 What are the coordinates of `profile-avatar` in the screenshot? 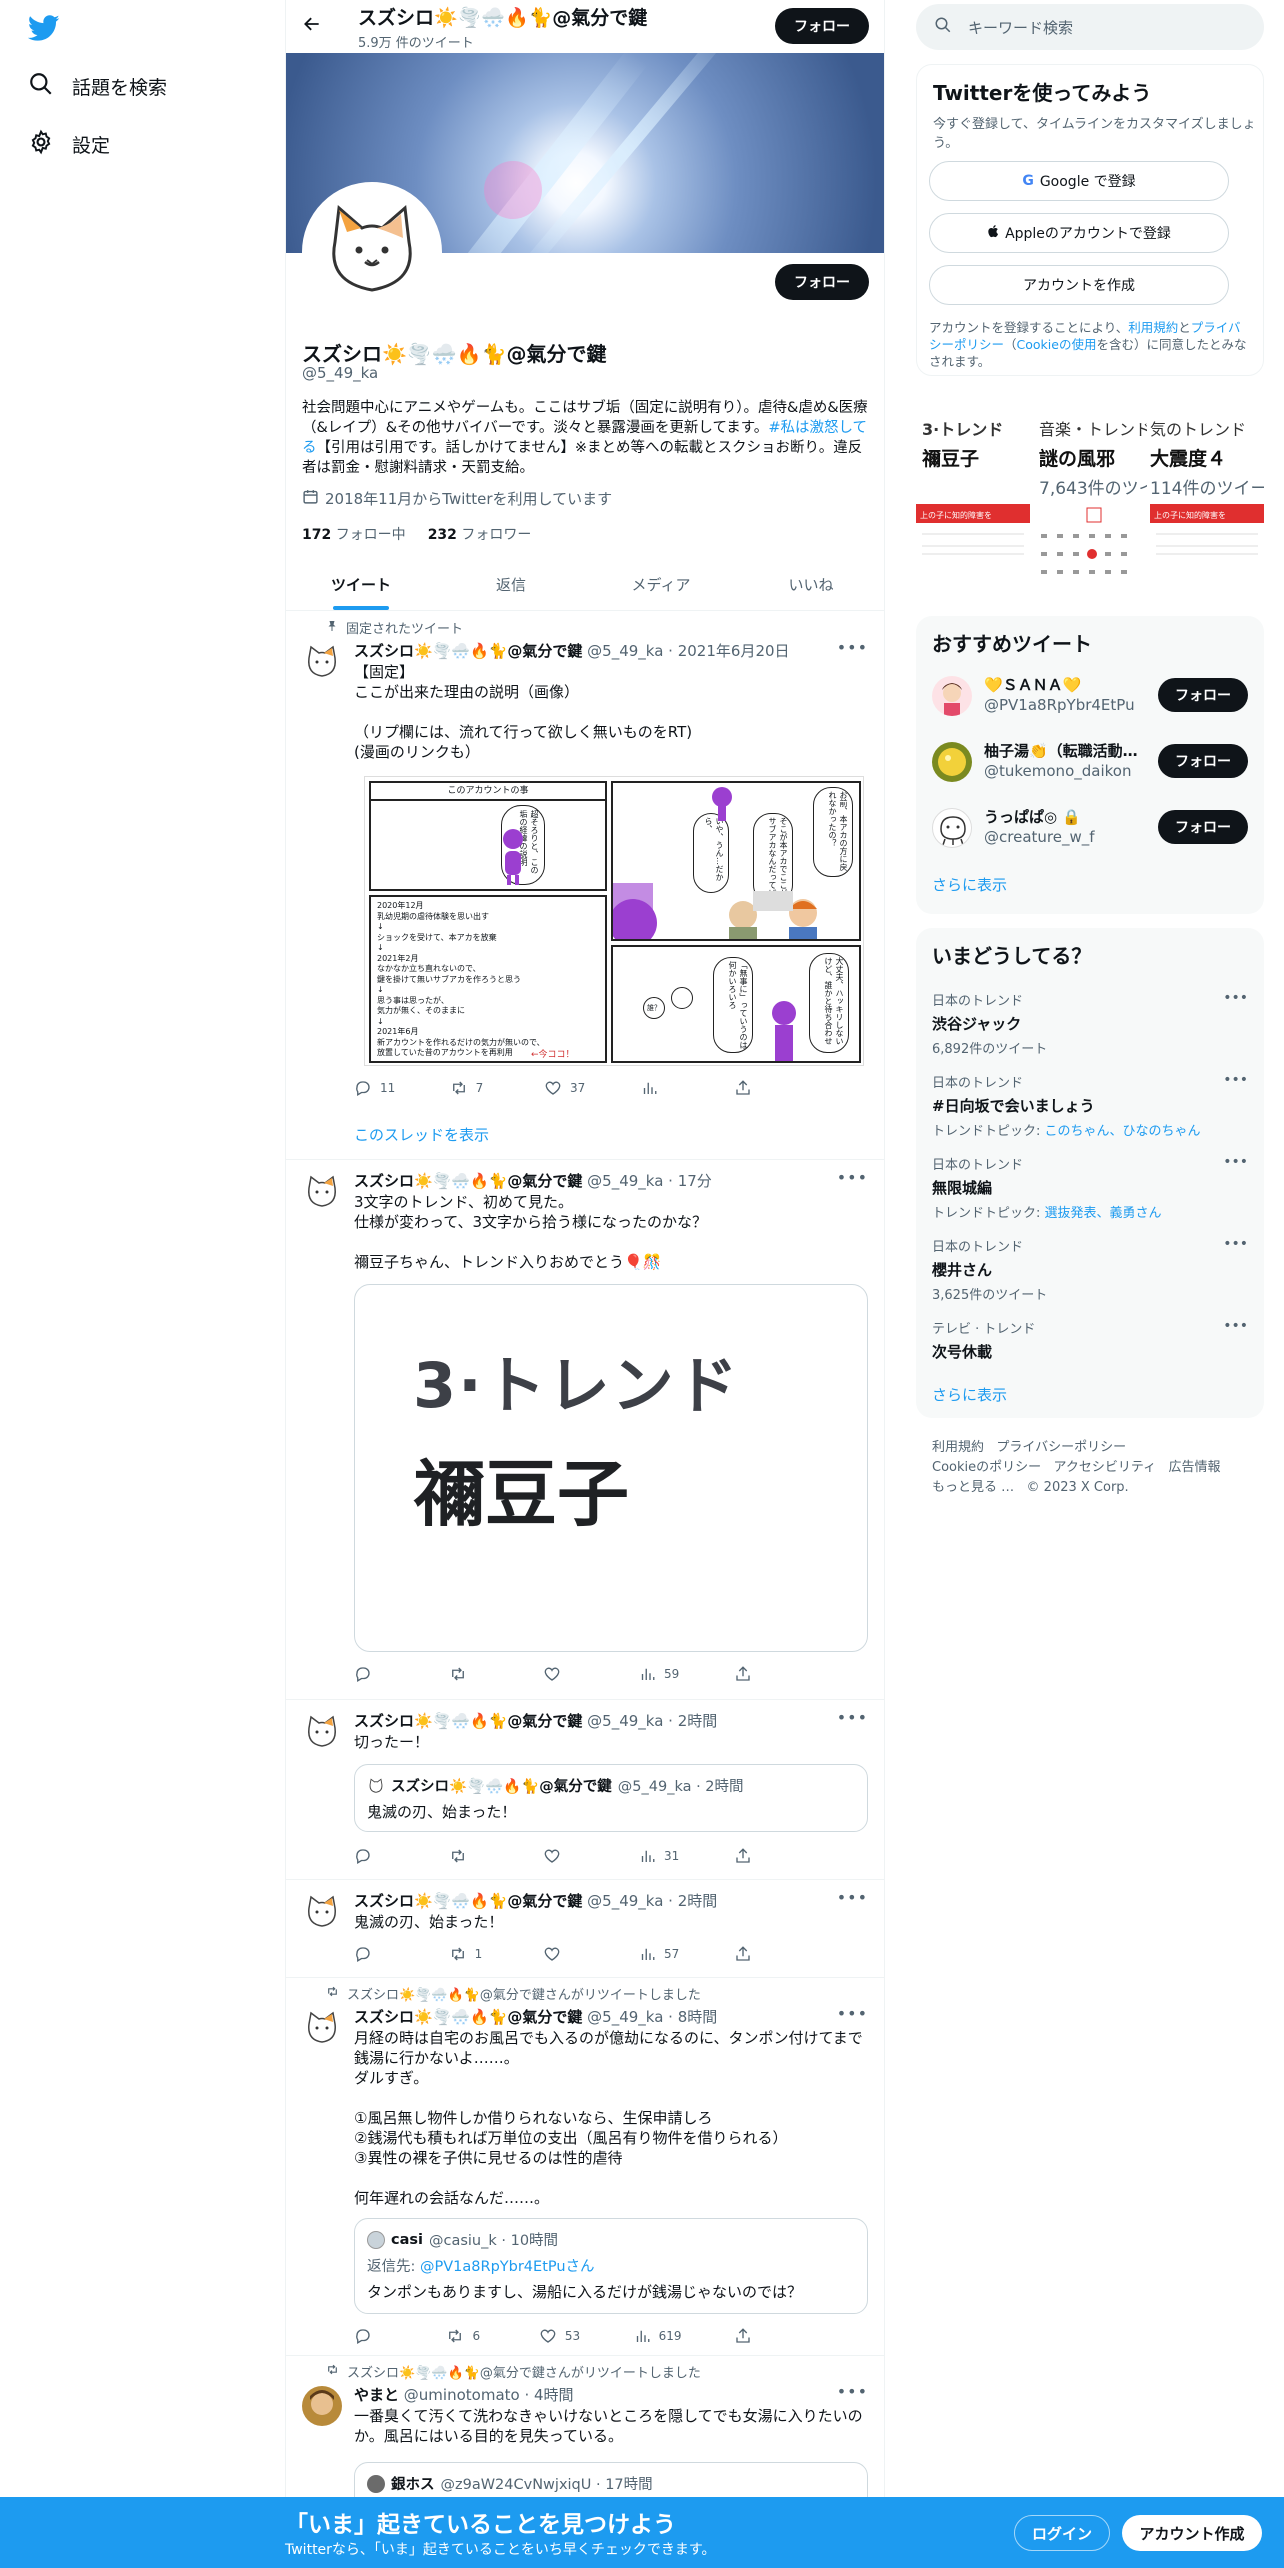 It's located at (372, 252).